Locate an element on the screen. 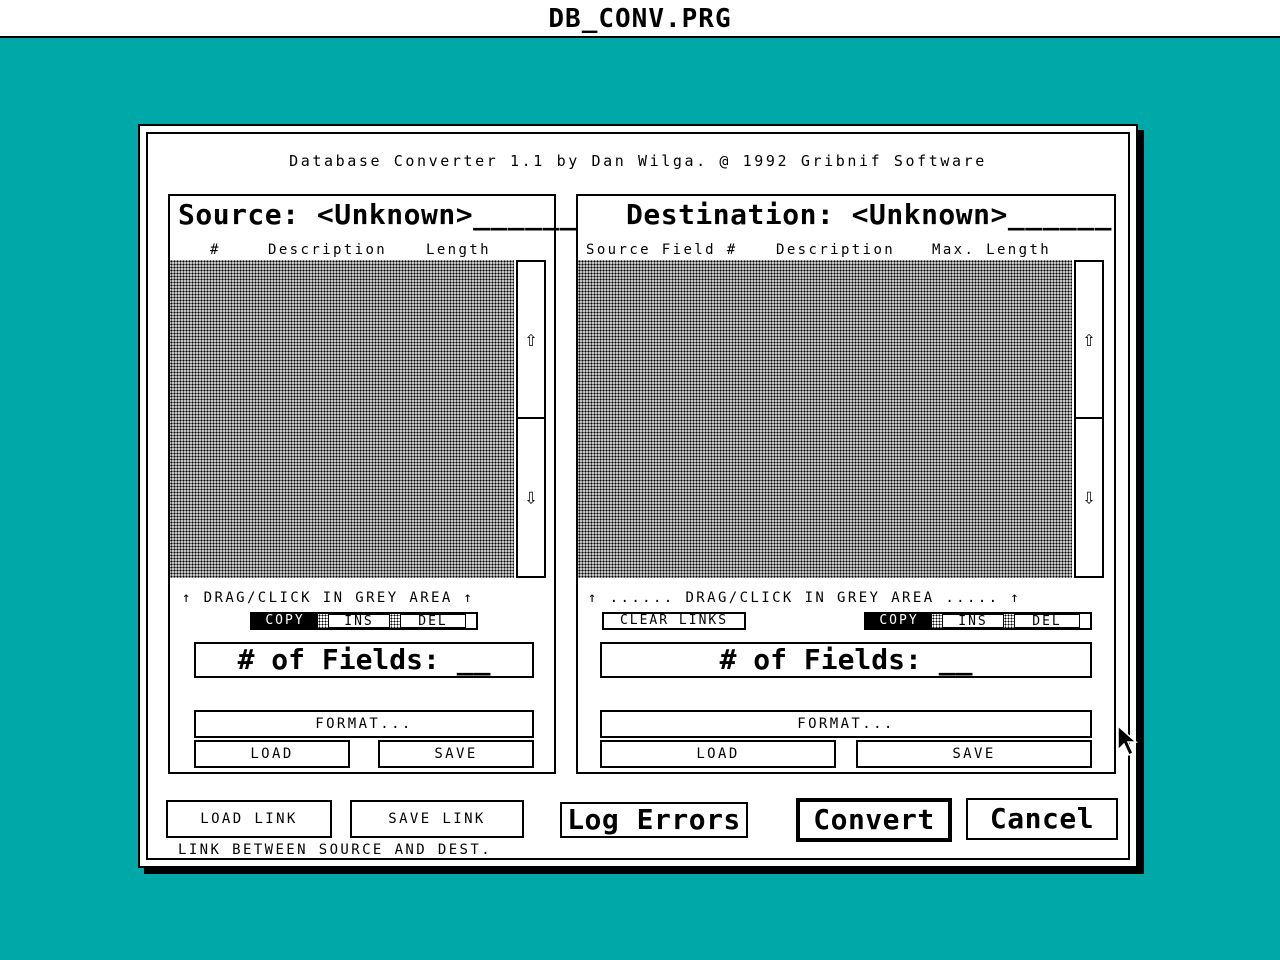 The image size is (1280, 960). source-save-button: SAVE is located at coordinates (456, 754).